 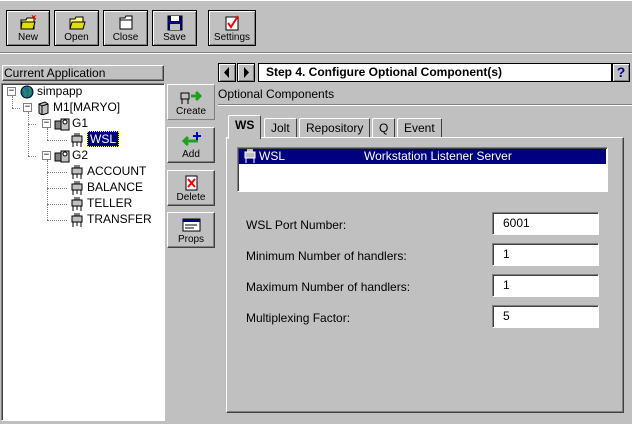 What do you see at coordinates (27, 37) in the screenshot?
I see `new-button-label: New` at bounding box center [27, 37].